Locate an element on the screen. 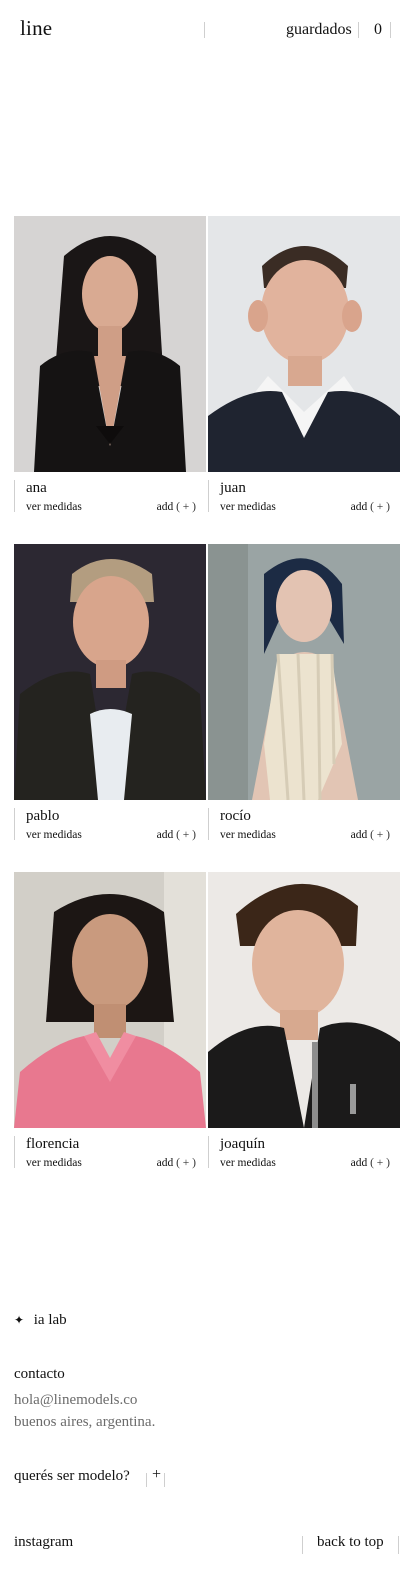 This screenshot has width=414, height=1588. model-name: pablo is located at coordinates (42, 816).